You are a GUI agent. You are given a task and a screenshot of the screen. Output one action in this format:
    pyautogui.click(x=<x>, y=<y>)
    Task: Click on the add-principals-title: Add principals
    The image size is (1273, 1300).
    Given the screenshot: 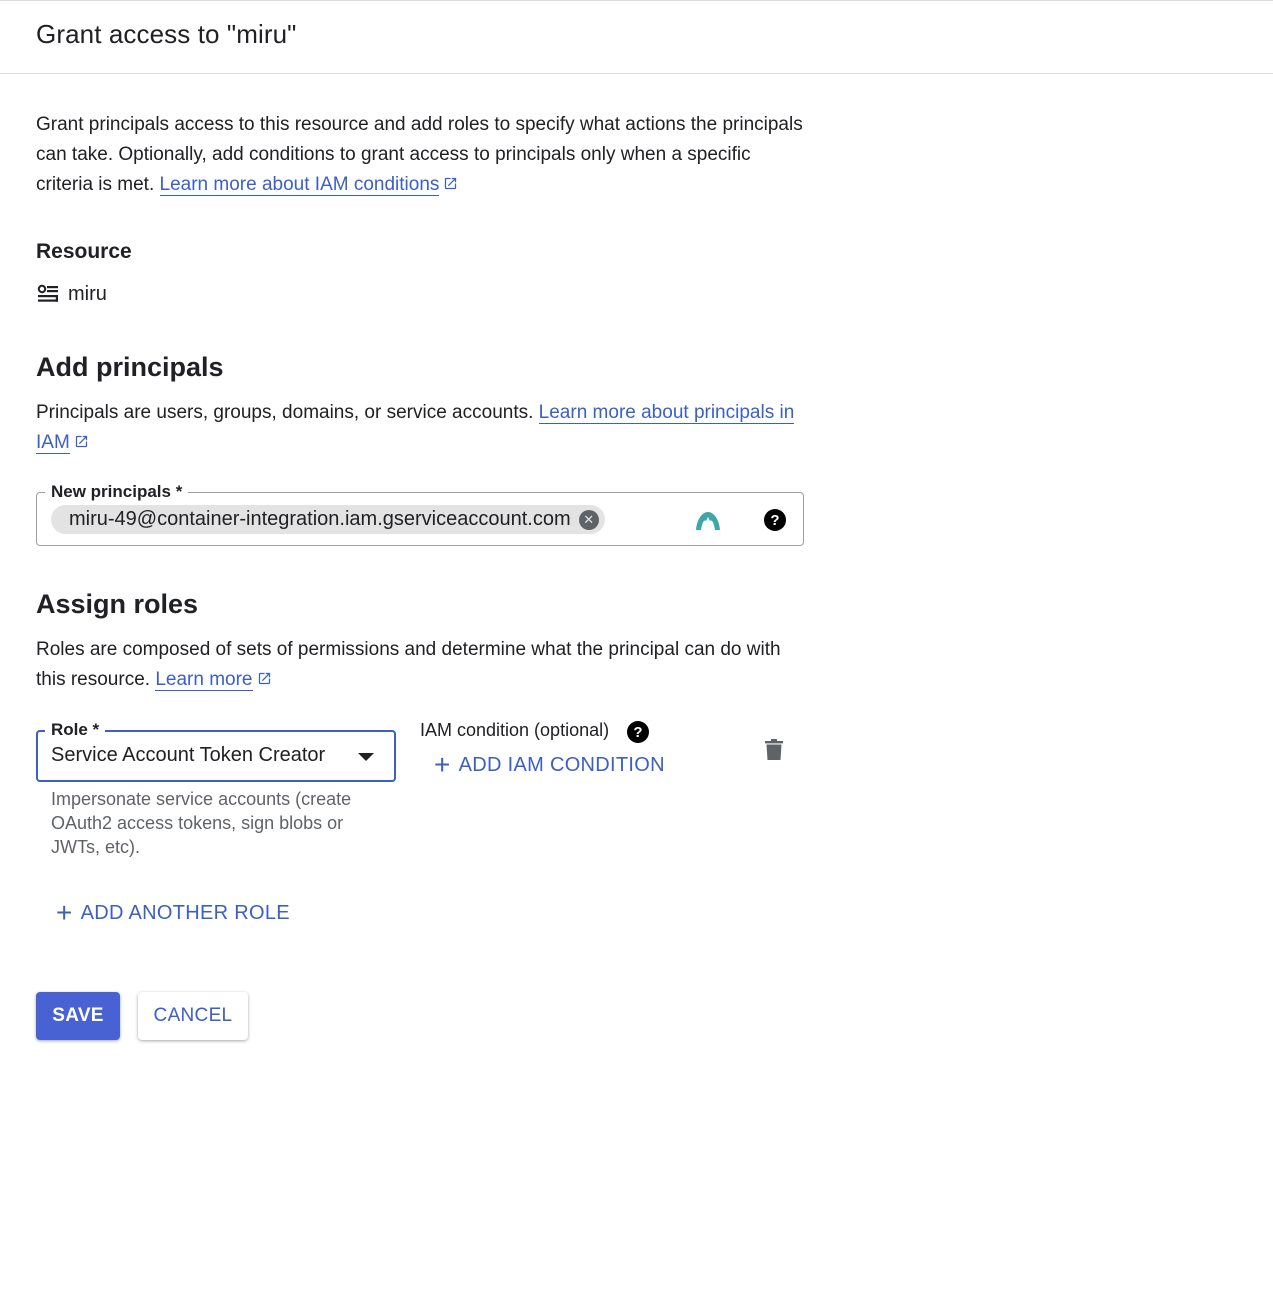 What is the action you would take?
    pyautogui.click(x=130, y=367)
    